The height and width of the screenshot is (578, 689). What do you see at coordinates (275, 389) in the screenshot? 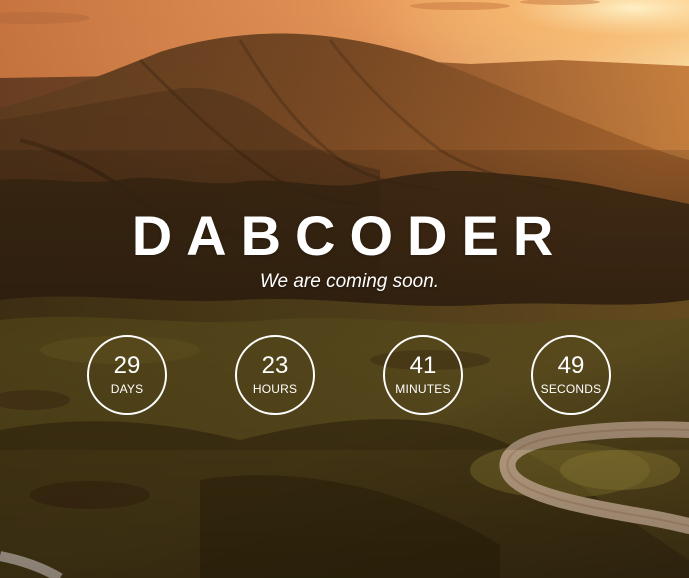
I see `countdown-hours-label: HOURS` at bounding box center [275, 389].